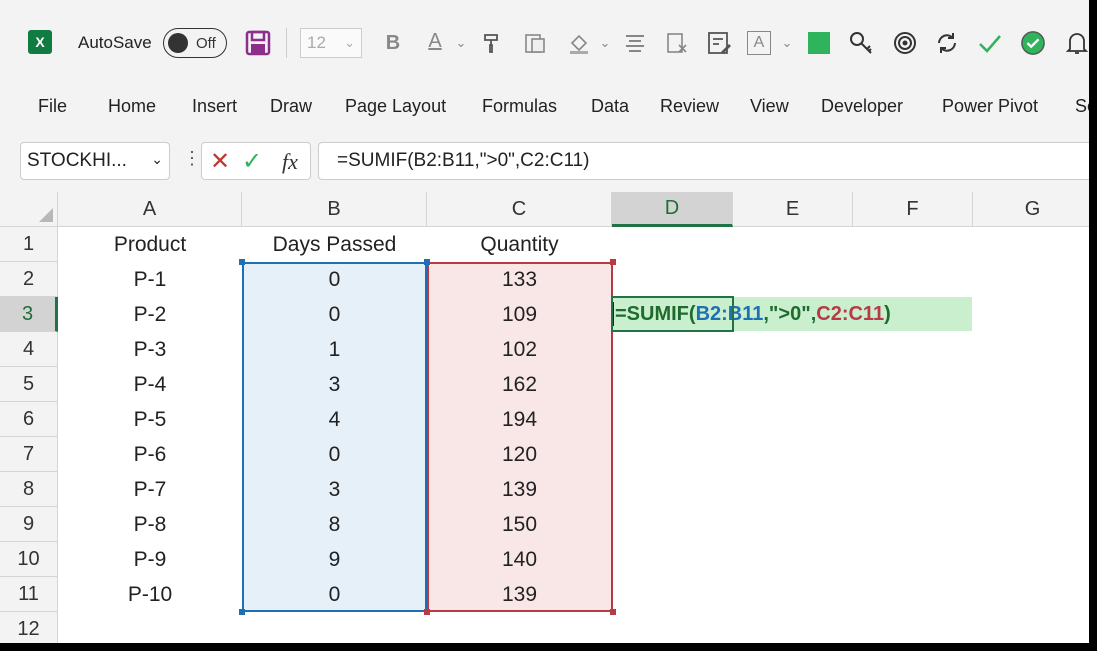  I want to click on cell-product: P-5, so click(150, 419).